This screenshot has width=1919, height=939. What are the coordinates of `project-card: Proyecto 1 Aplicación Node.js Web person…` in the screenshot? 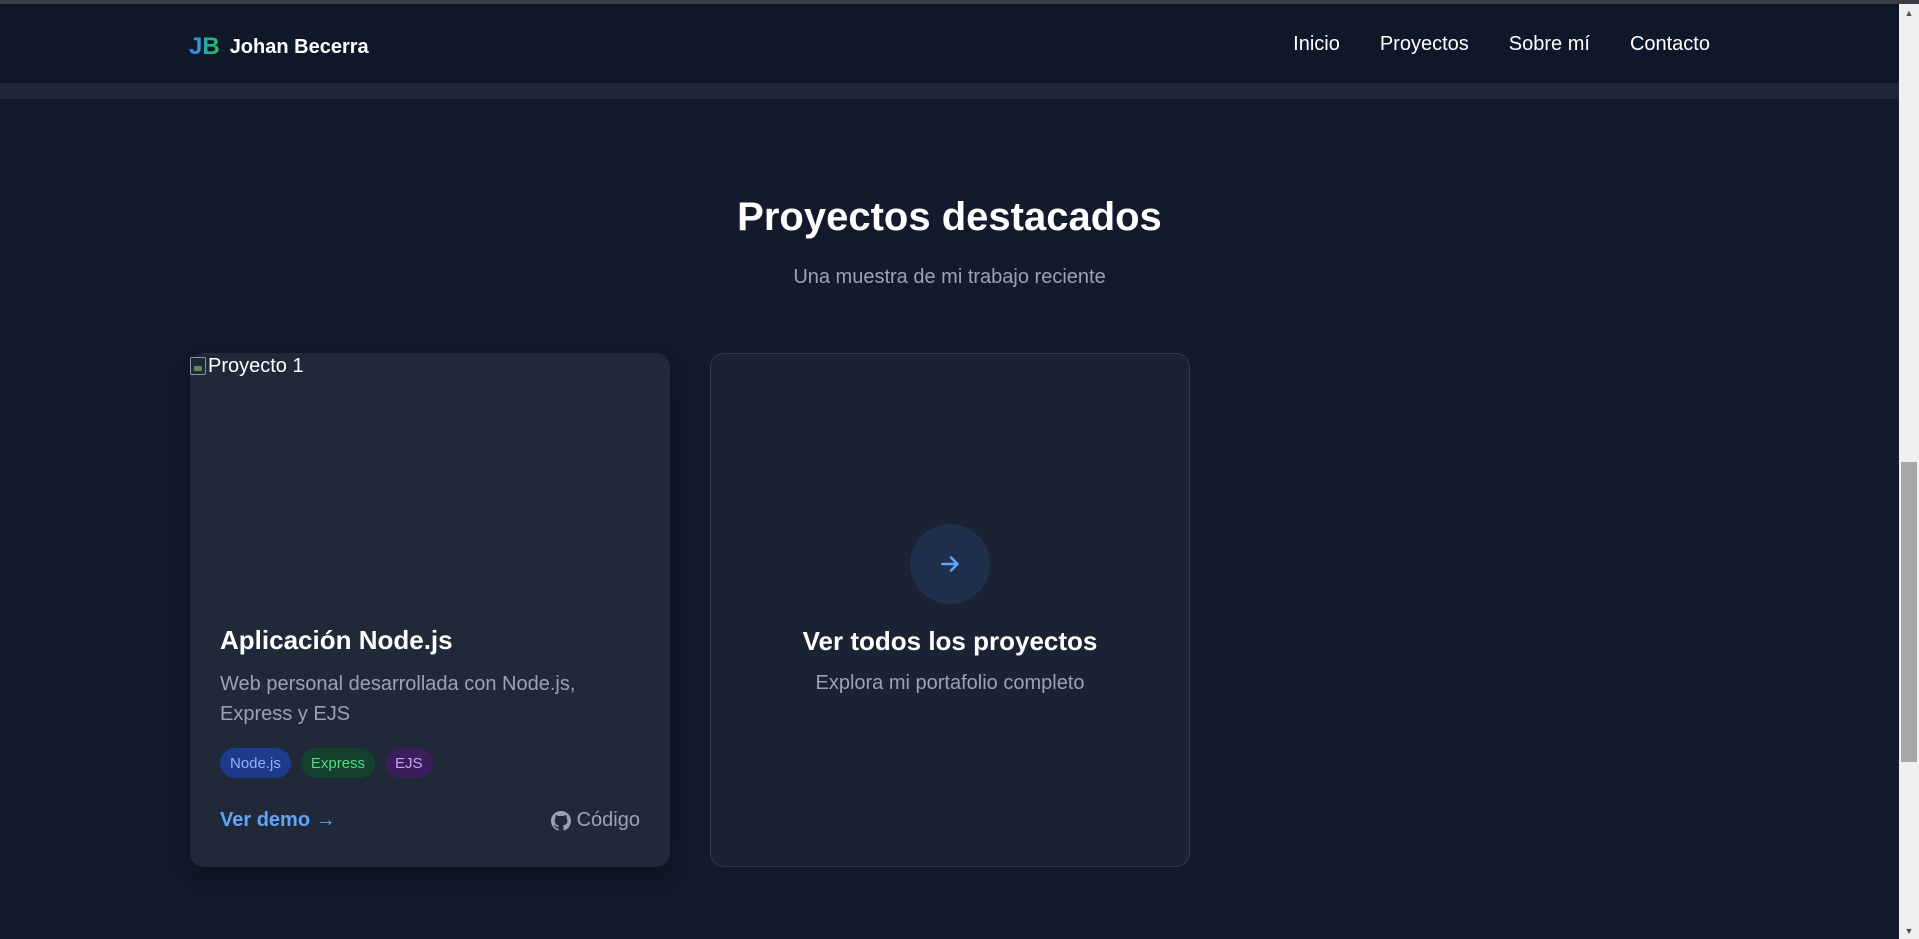 It's located at (430, 610).